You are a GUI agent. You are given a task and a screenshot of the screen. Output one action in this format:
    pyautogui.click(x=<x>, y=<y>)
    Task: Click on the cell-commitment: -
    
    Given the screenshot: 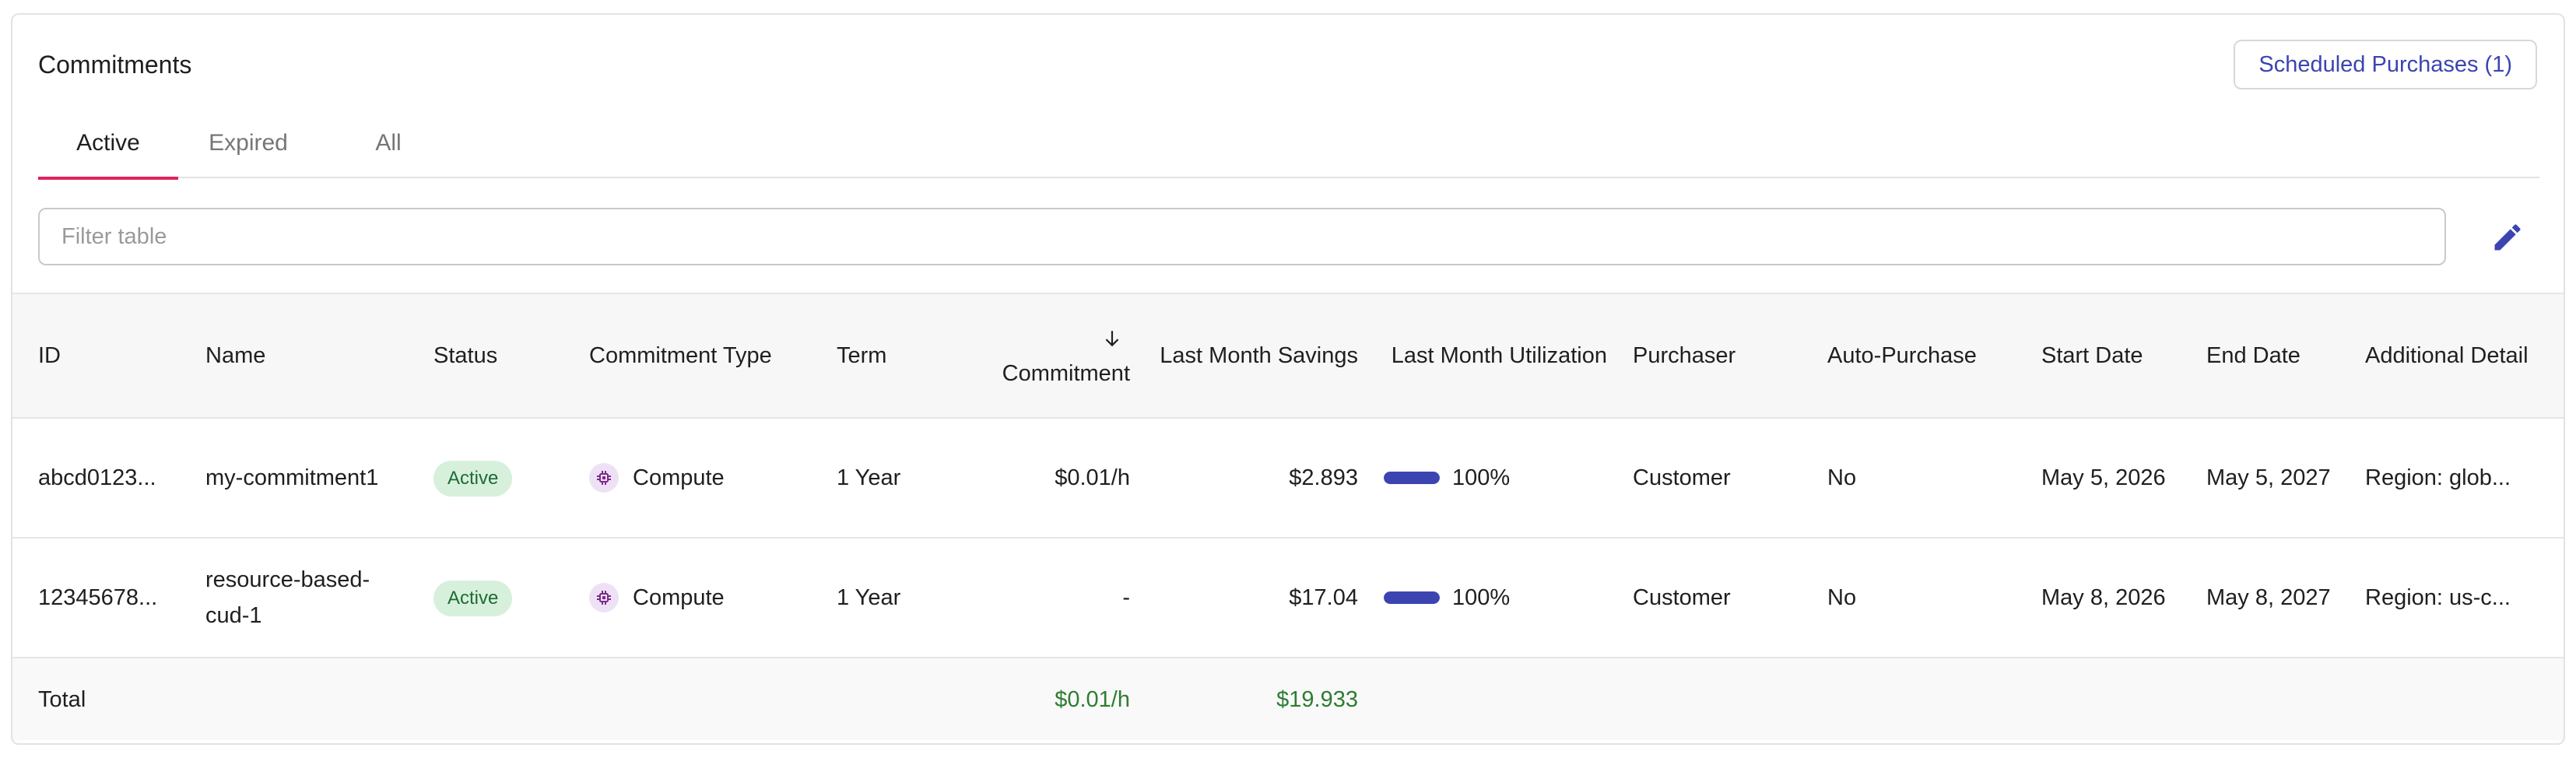 What is the action you would take?
    pyautogui.click(x=1126, y=597)
    